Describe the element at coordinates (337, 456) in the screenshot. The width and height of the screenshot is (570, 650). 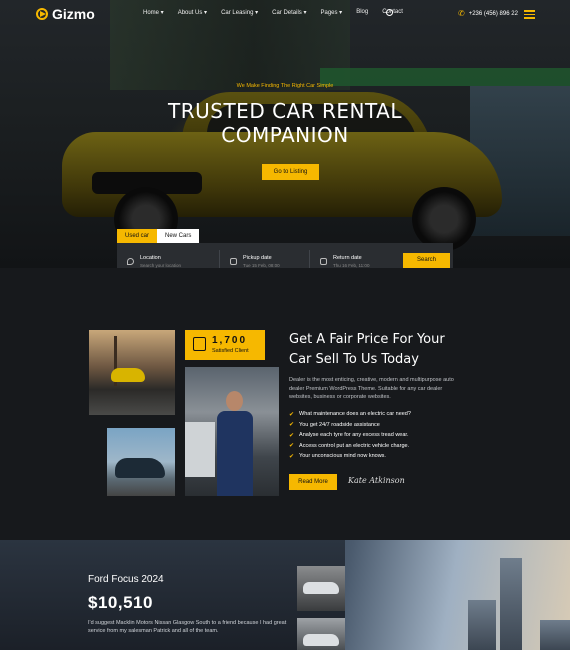
I see `list-item: ✔ Your unconscious mind now knows.` at that location.